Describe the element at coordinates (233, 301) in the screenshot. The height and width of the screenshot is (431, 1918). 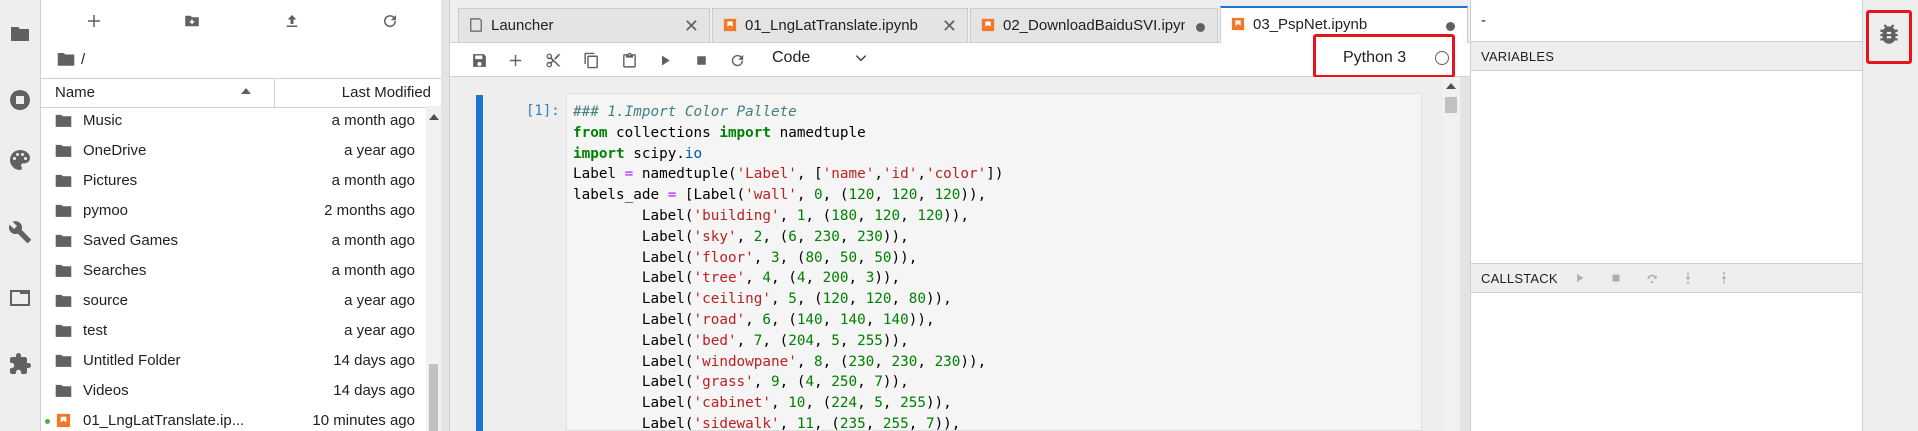
I see `file-list-item: source a year ago` at that location.